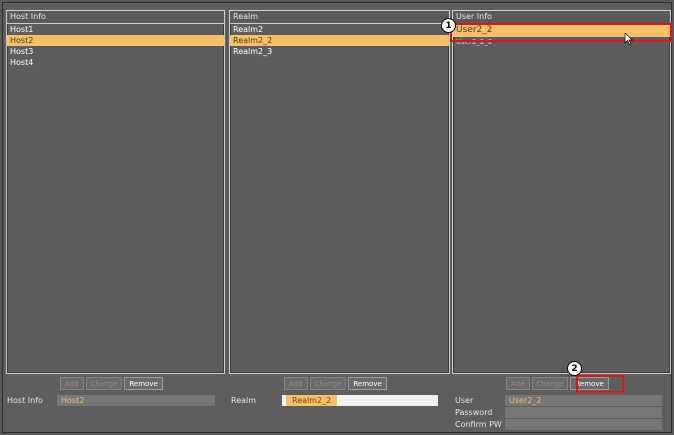 The width and height of the screenshot is (674, 435). I want to click on user-label: User, so click(464, 400).